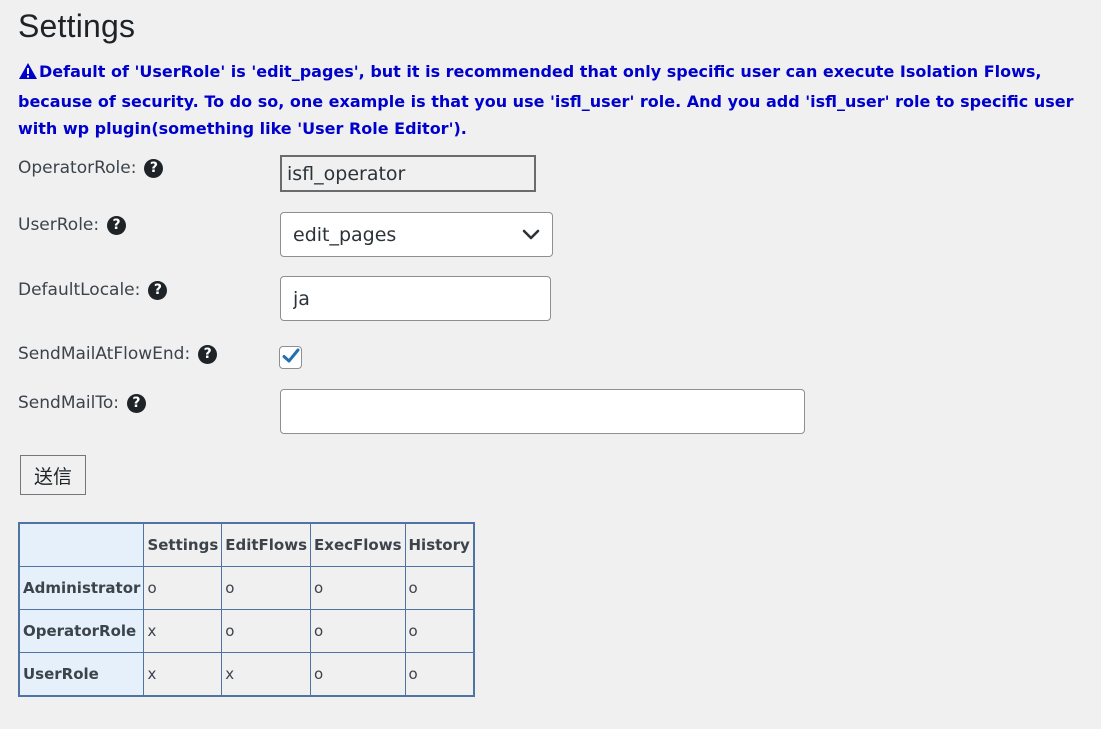 Image resolution: width=1101 pixels, height=729 pixels. Describe the element at coordinates (415, 298) in the screenshot. I see `default-locale-input` at that location.